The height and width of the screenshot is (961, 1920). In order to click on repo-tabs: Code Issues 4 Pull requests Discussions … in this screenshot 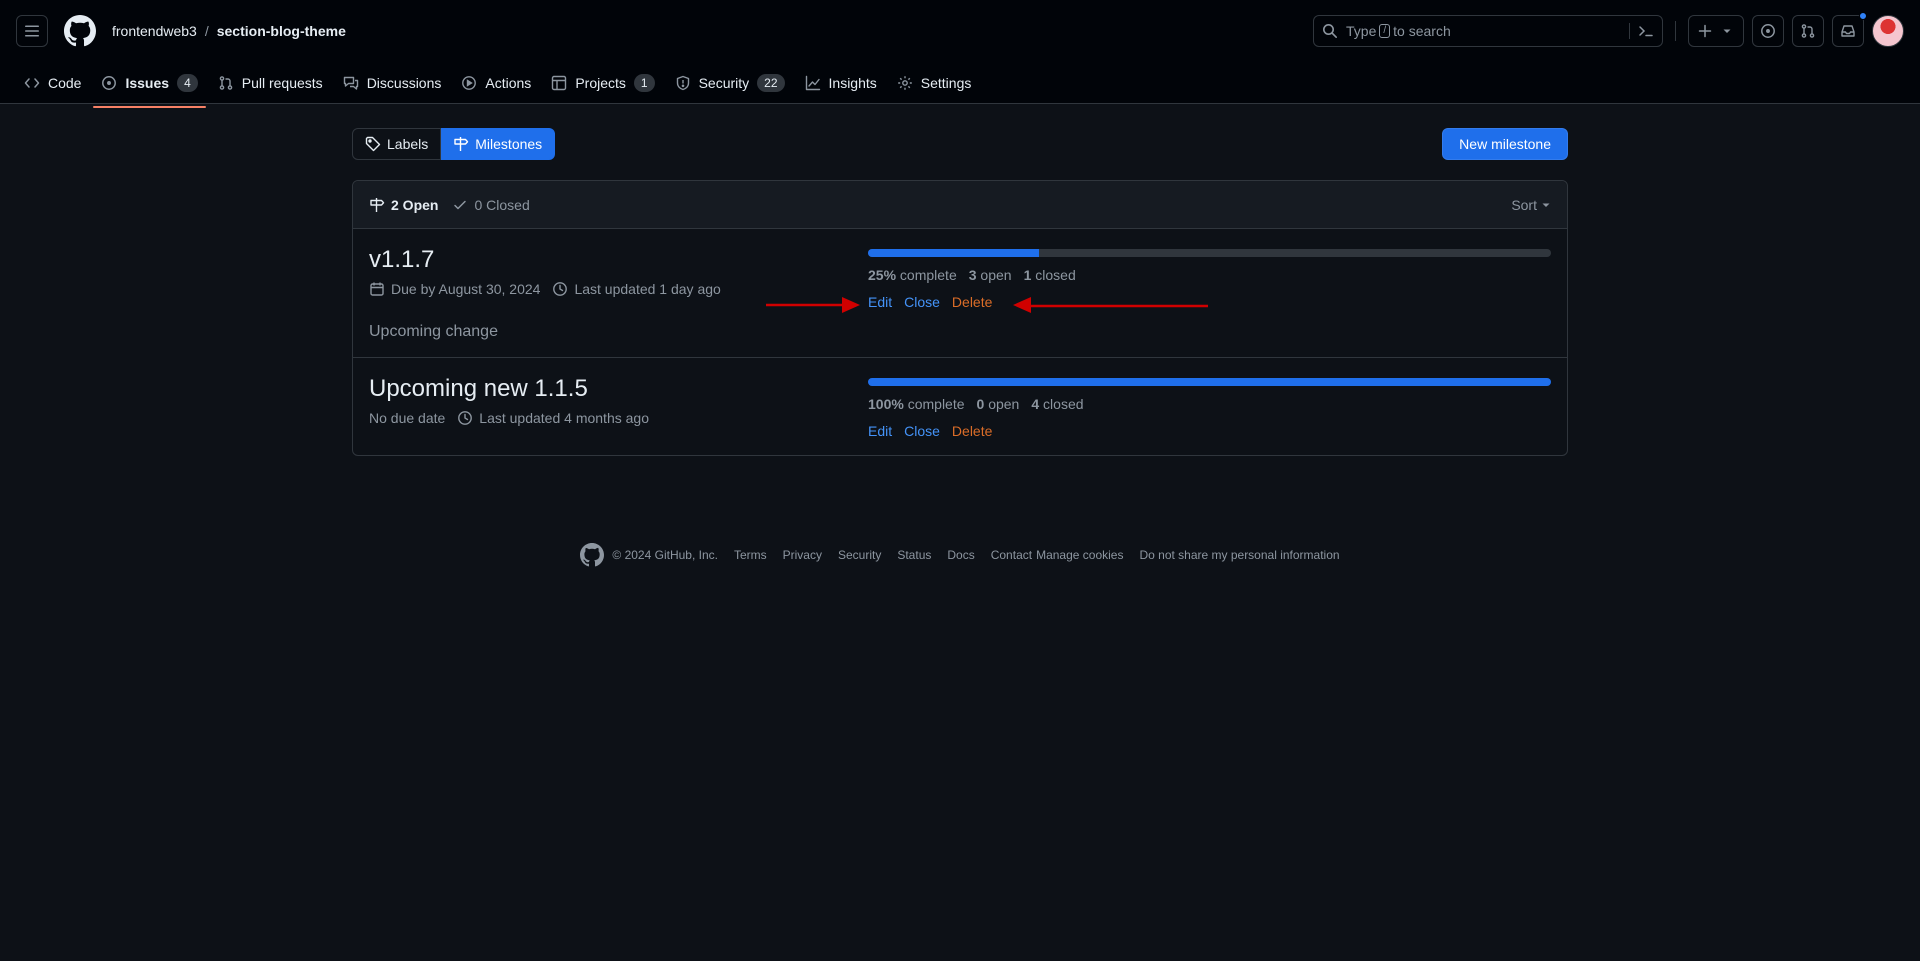, I will do `click(960, 85)`.